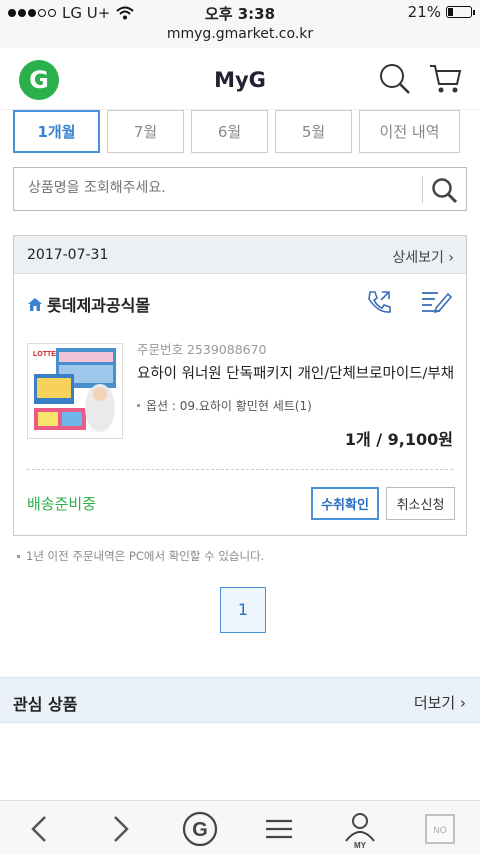 Image resolution: width=480 pixels, height=854 pixels. I want to click on order-date: 2017-07-31, so click(68, 255).